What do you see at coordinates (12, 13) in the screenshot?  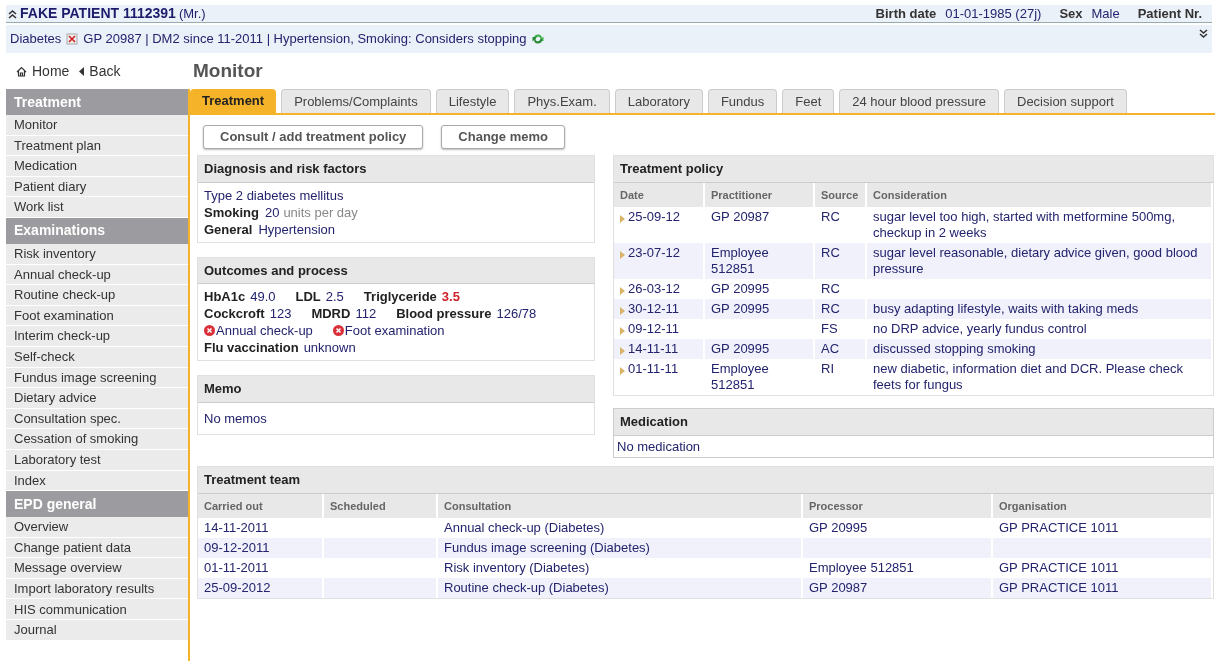 I see `collapse-icon` at bounding box center [12, 13].